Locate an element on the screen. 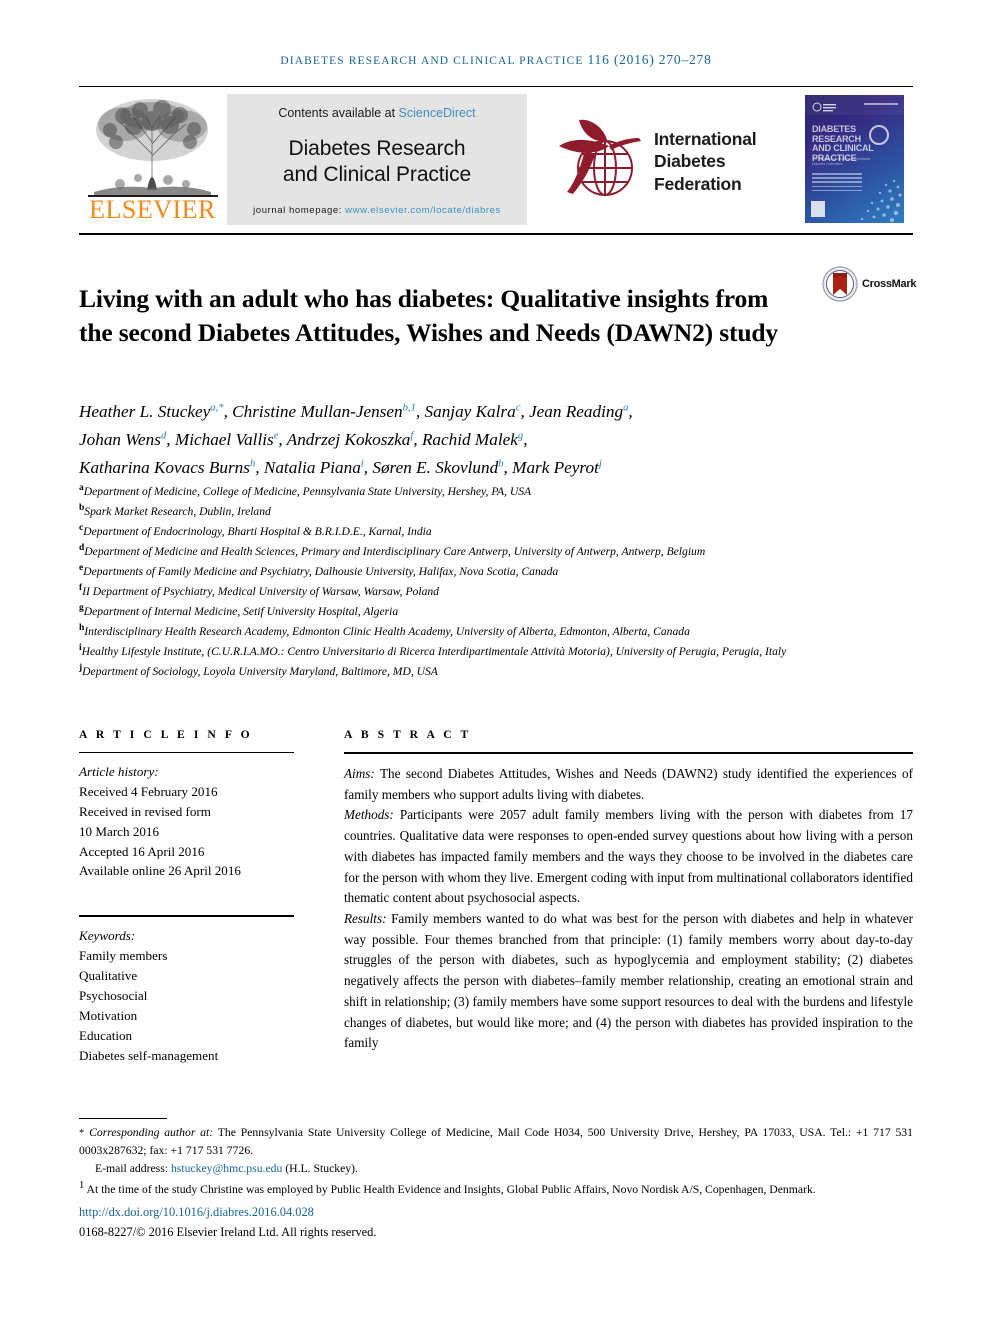 The width and height of the screenshot is (992, 1323). asterisk-mark: * is located at coordinates (82, 1133).